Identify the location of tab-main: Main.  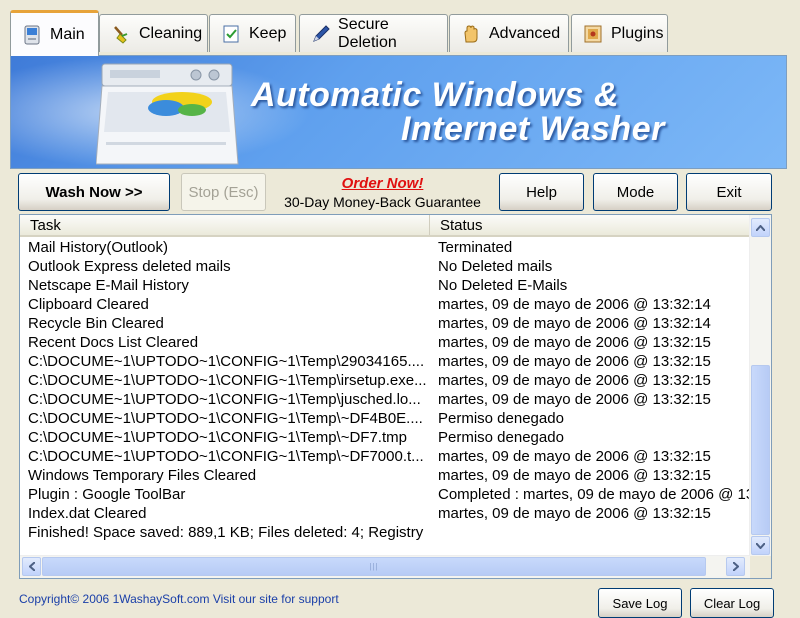
(54, 33).